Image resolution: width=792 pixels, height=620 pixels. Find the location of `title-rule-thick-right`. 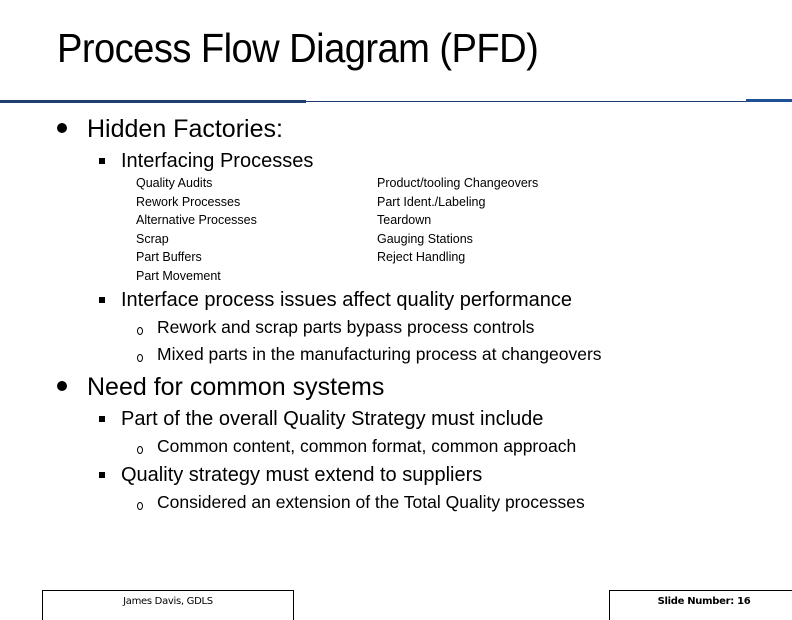

title-rule-thick-right is located at coordinates (769, 100).